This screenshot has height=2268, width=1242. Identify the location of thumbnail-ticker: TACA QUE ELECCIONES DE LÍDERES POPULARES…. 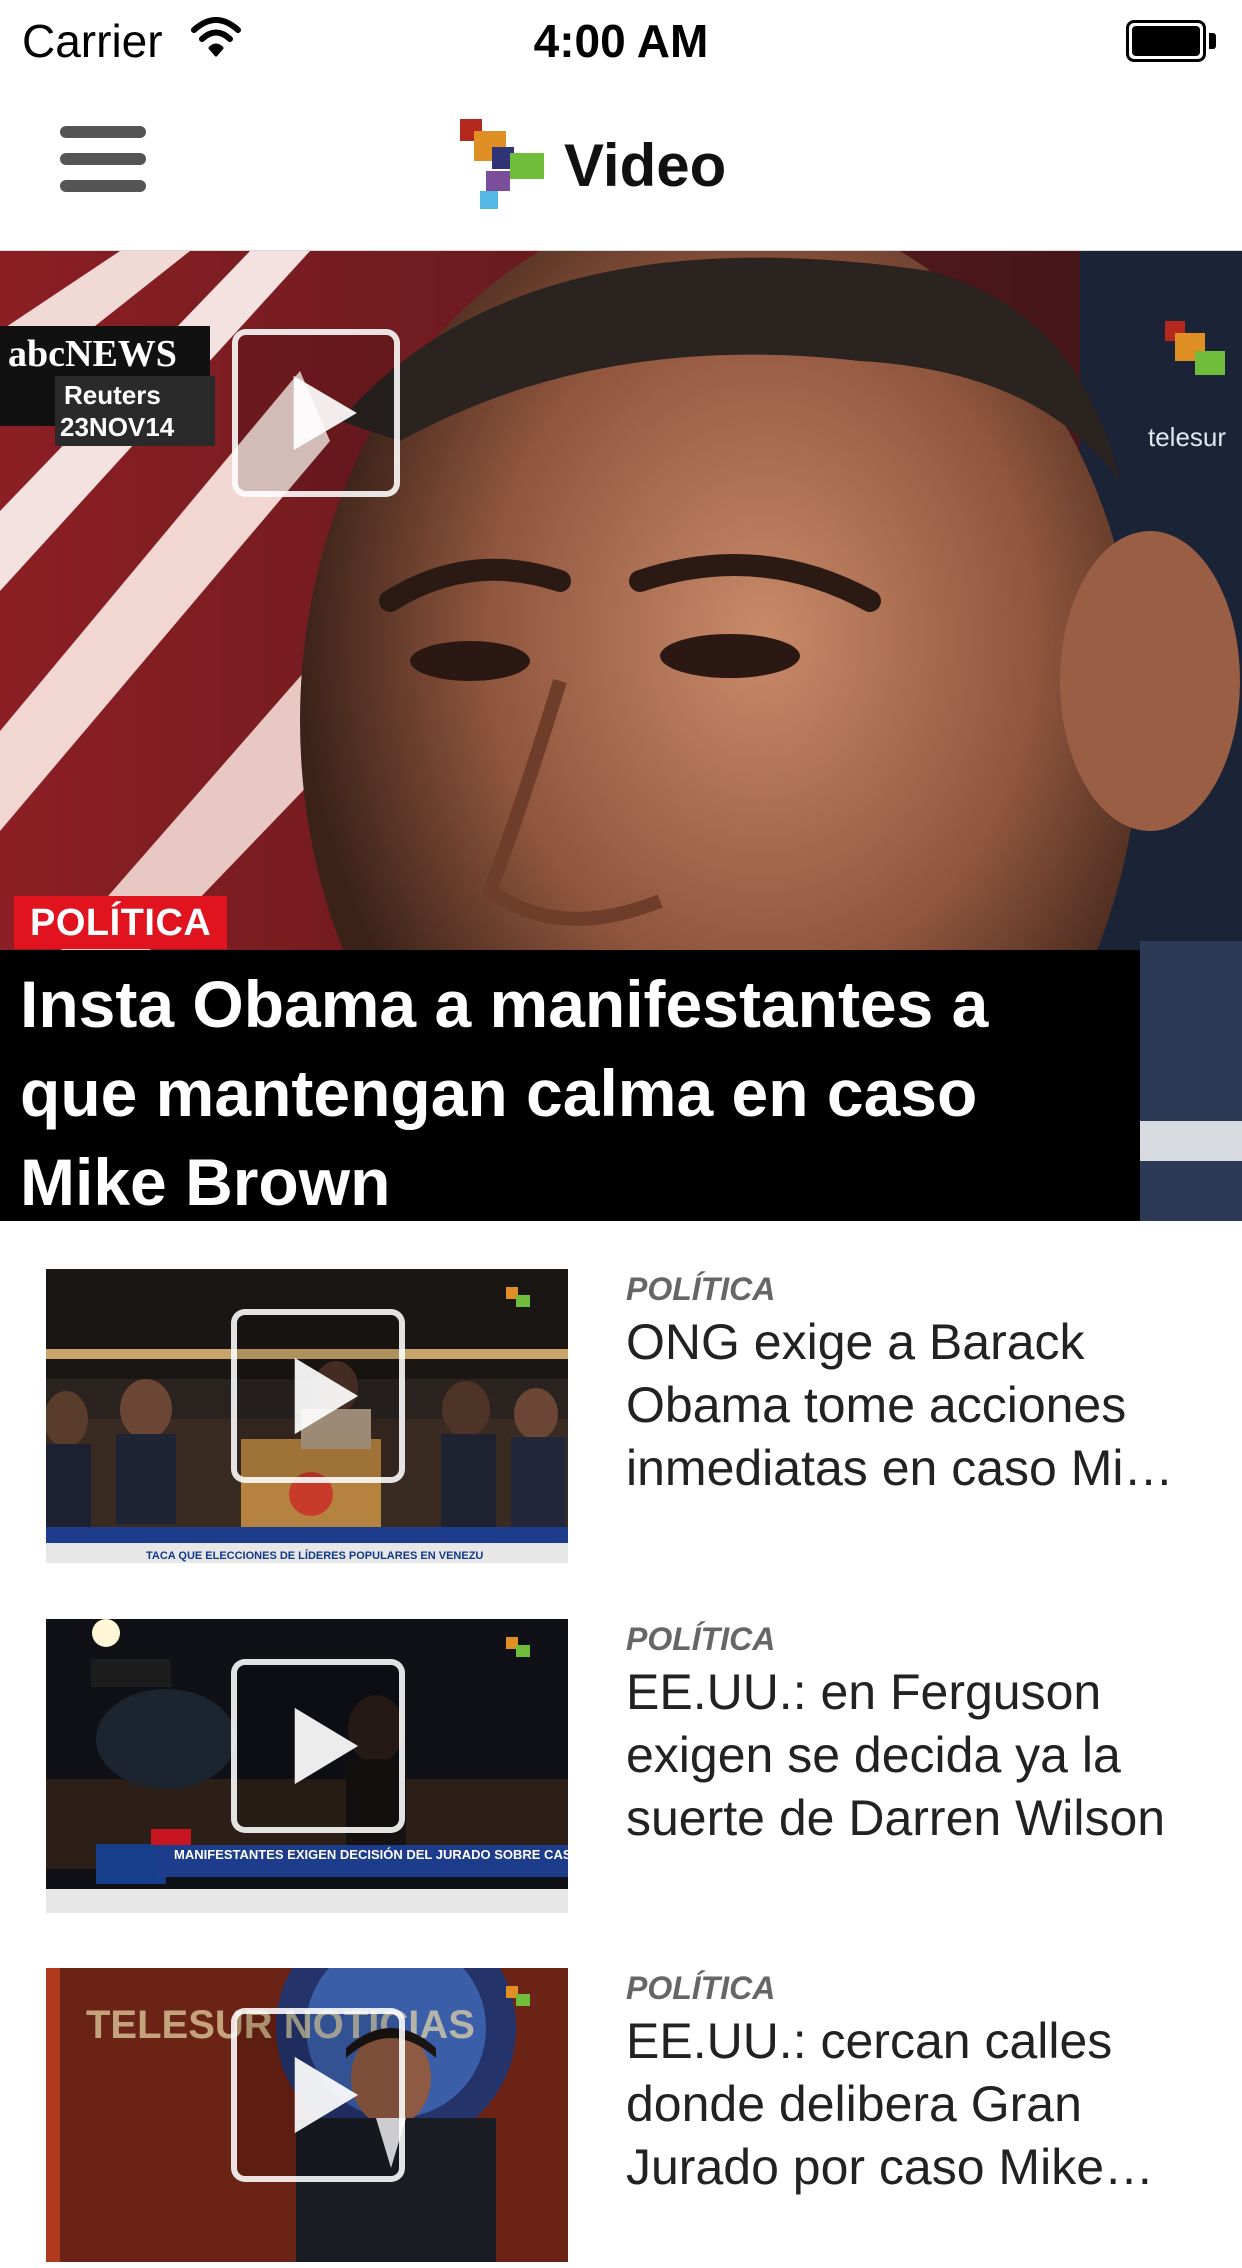
(314, 1555).